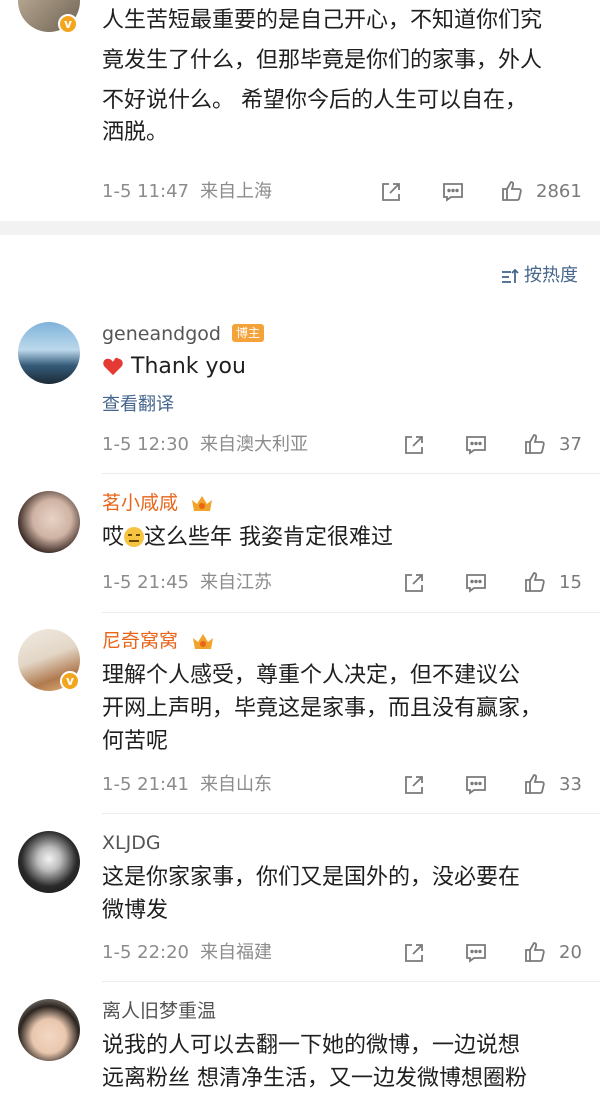 The width and height of the screenshot is (600, 1103). What do you see at coordinates (140, 503) in the screenshot?
I see `username: 茗小咸咸` at bounding box center [140, 503].